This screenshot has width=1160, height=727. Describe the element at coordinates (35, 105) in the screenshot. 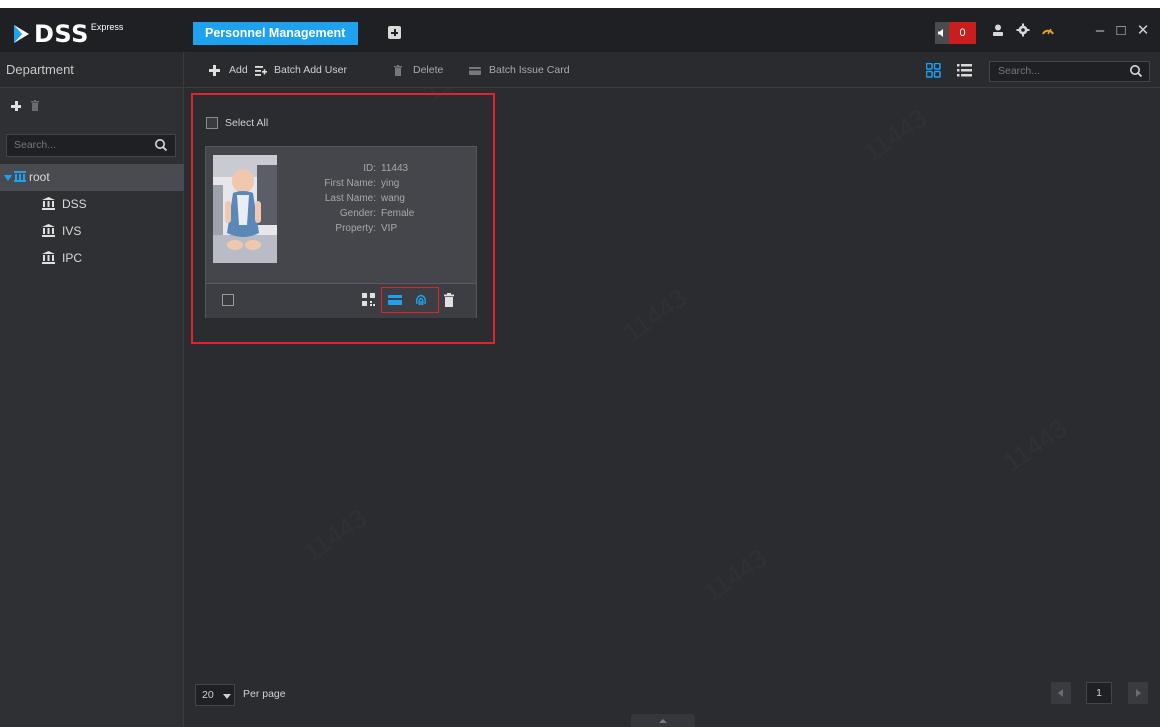

I see `delete-department-icon` at that location.